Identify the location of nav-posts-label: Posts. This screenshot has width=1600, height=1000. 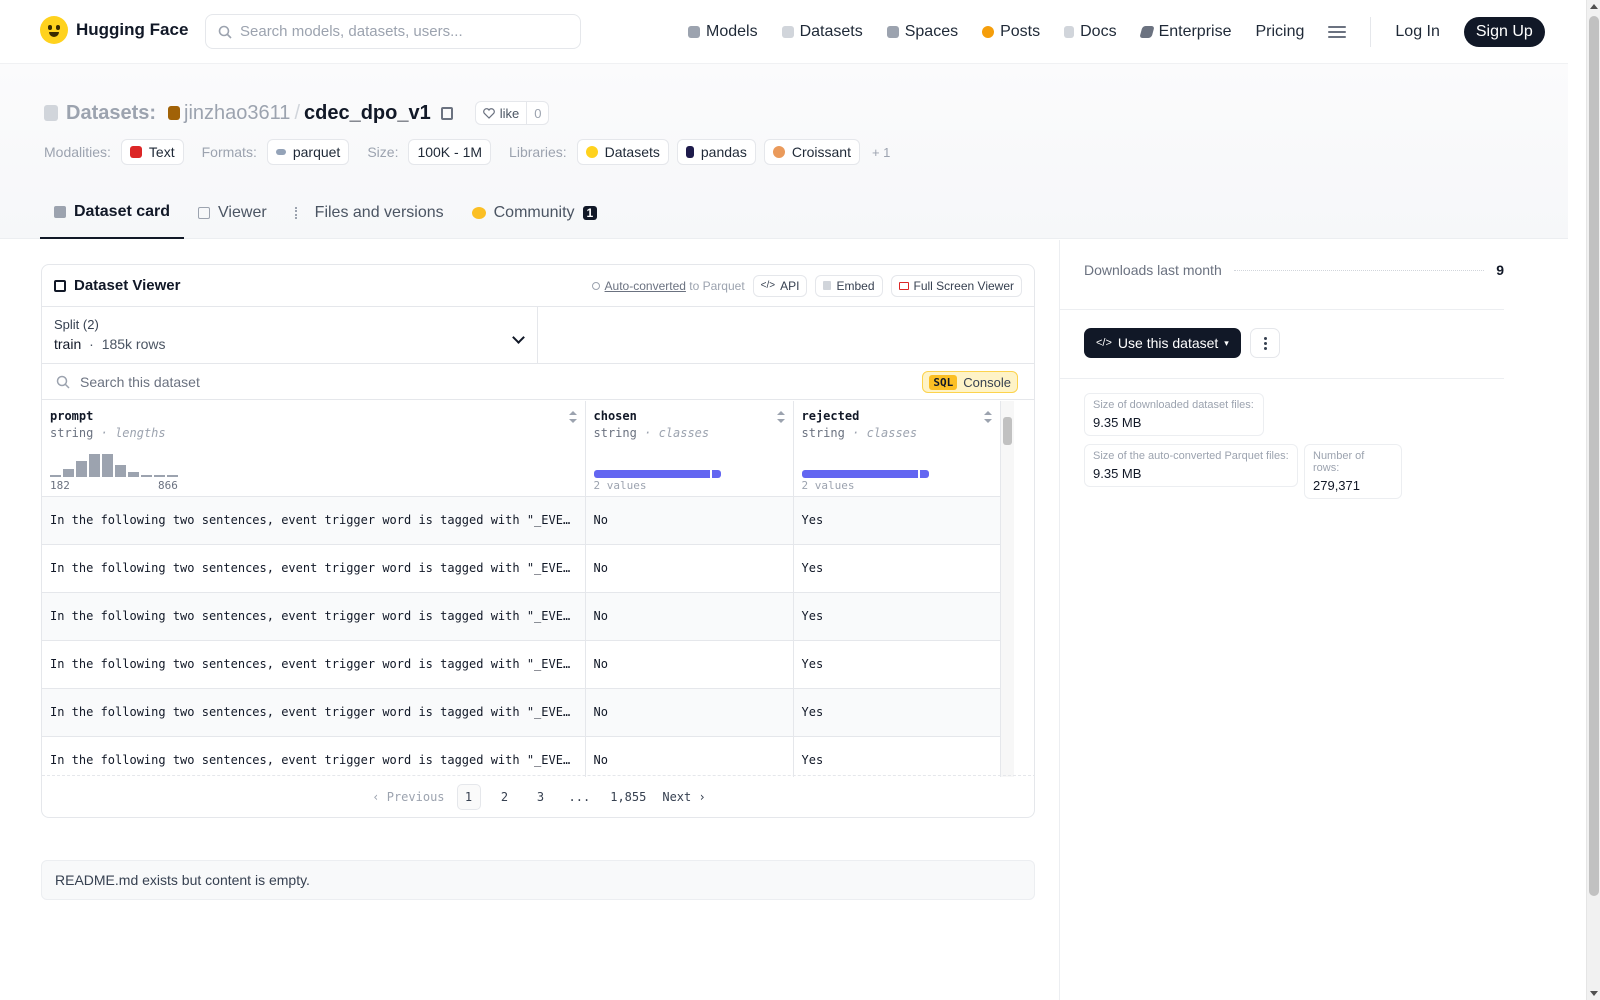
(1020, 31).